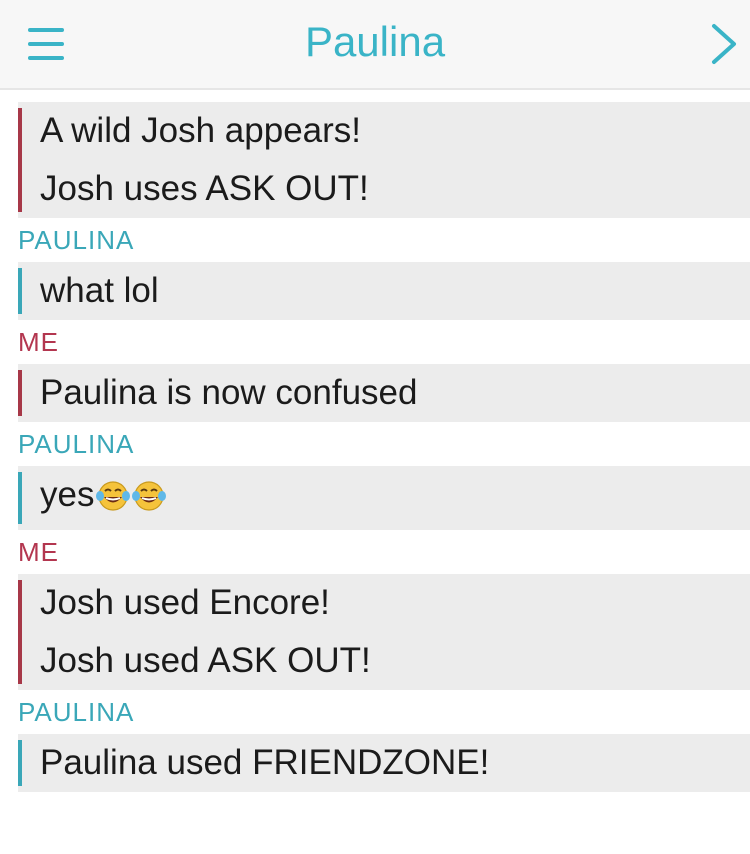 The width and height of the screenshot is (750, 854). I want to click on chevron-right-icon, so click(724, 44).